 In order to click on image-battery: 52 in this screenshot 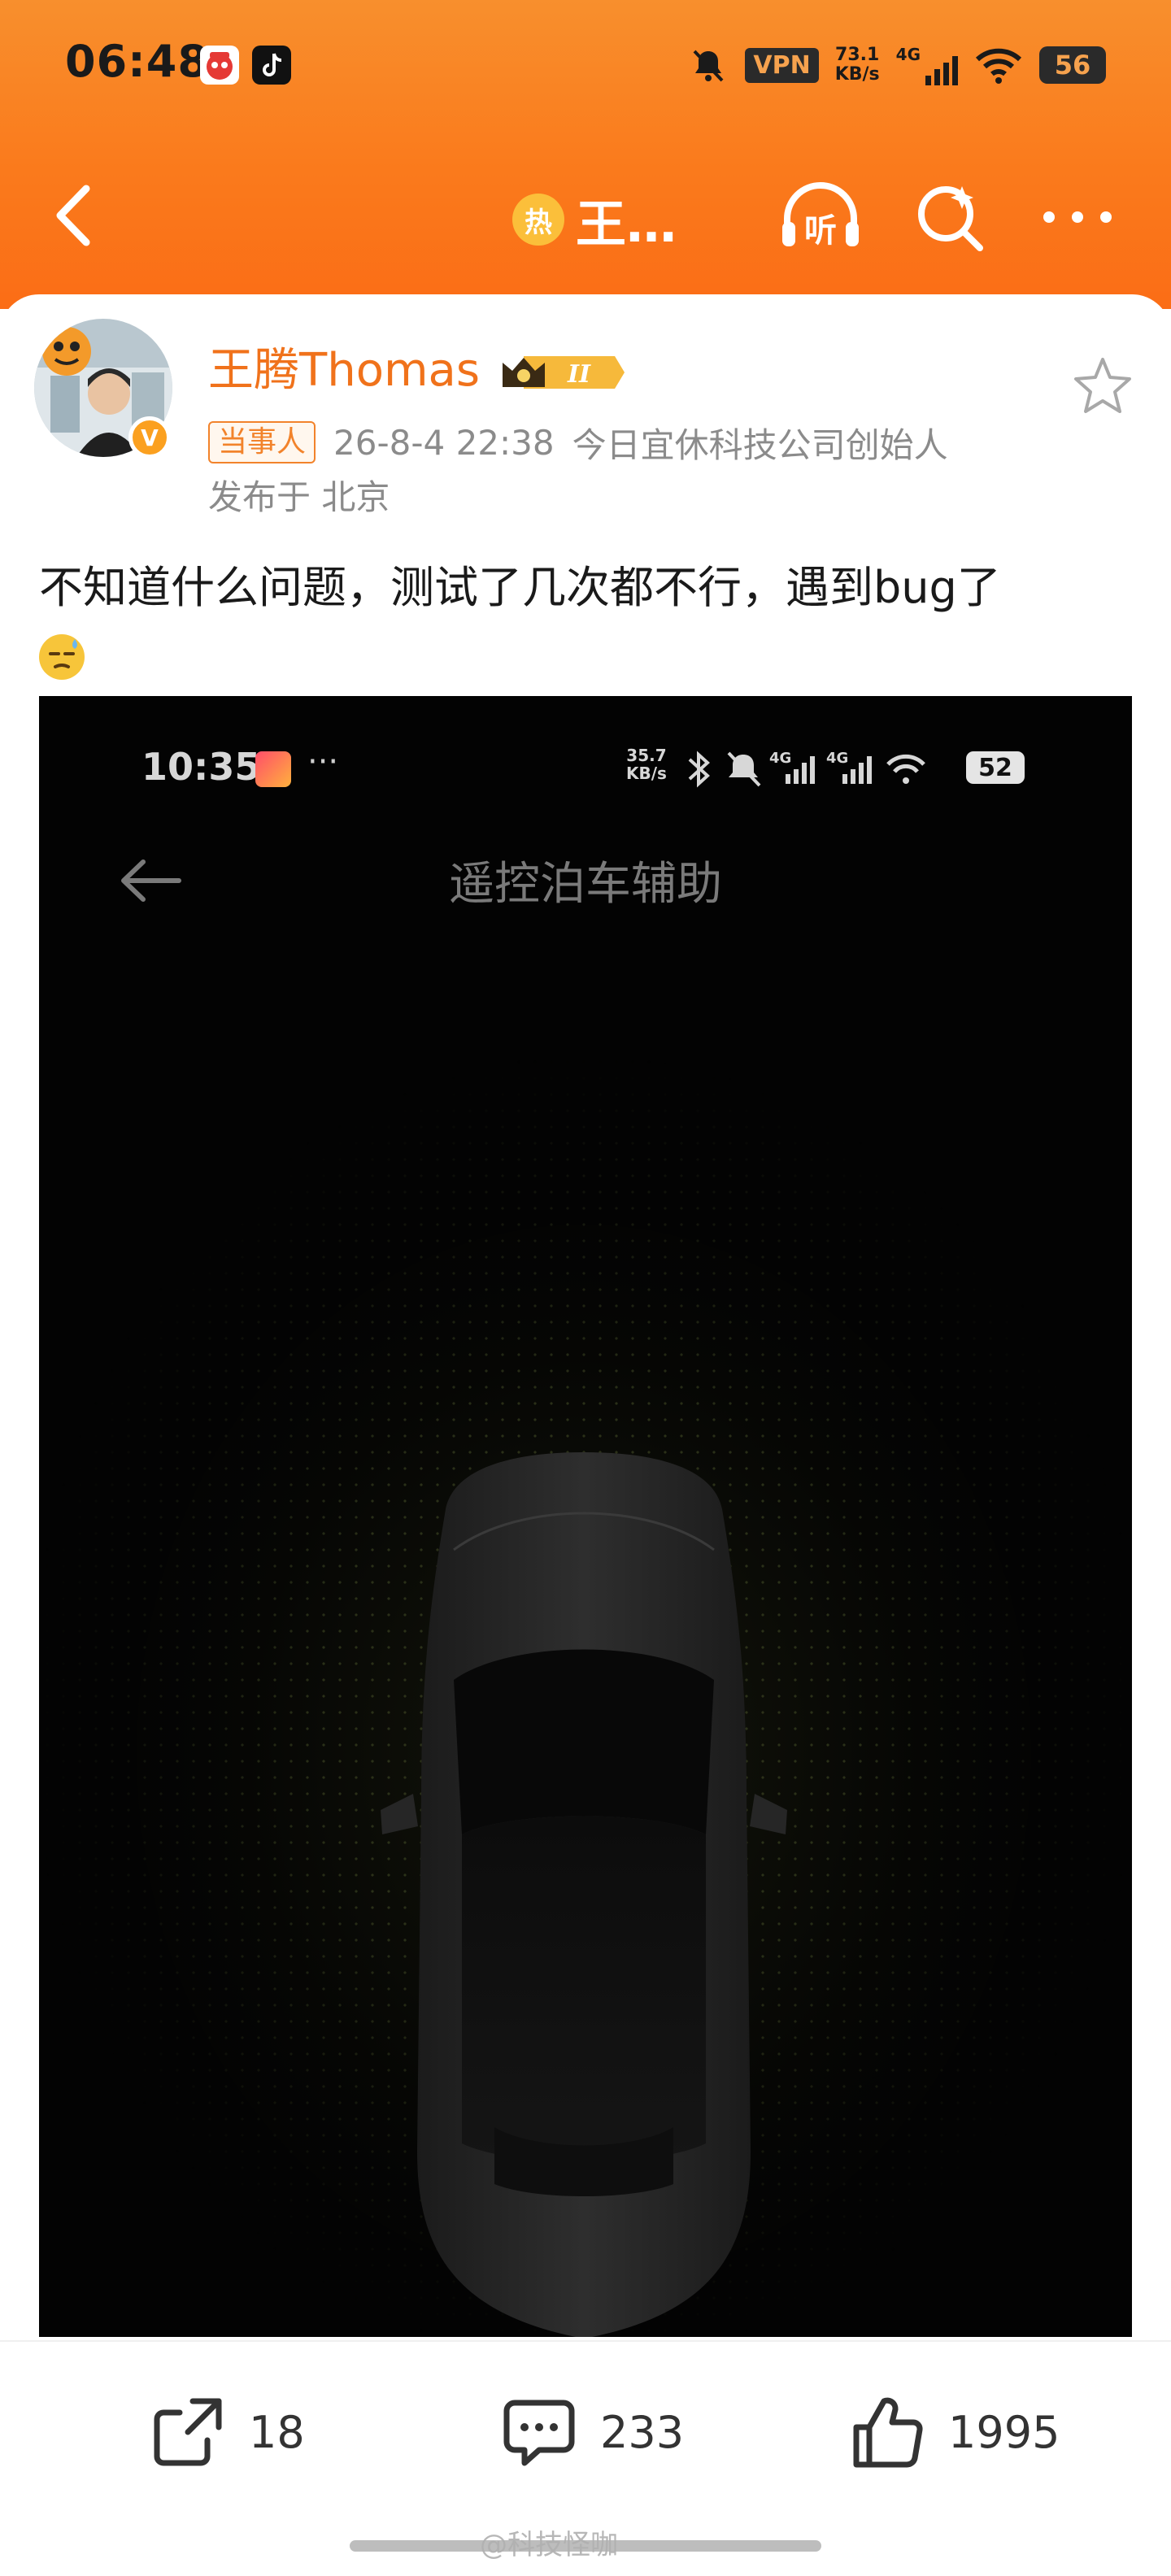, I will do `click(996, 768)`.